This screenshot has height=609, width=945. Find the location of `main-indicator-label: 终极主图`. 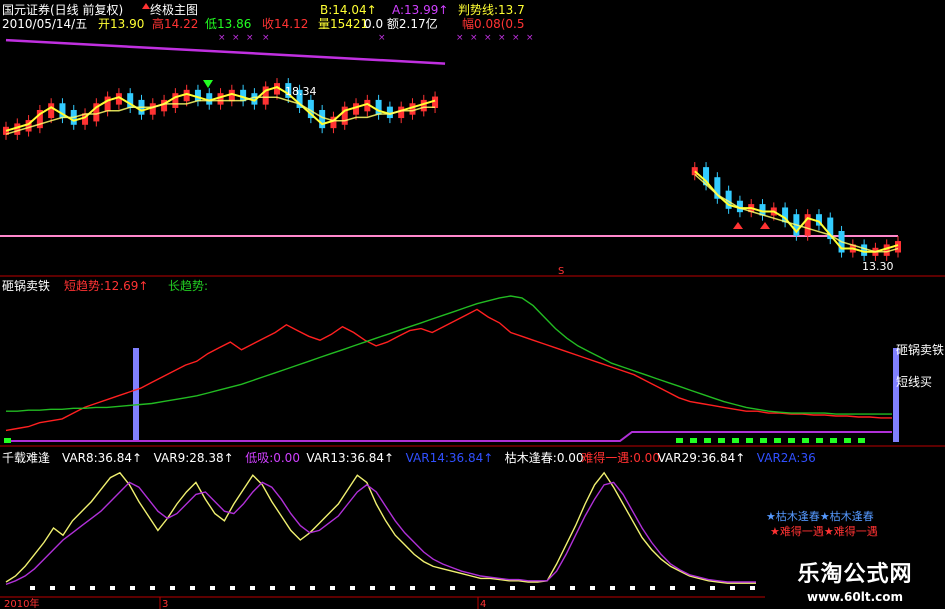

main-indicator-label: 终极主图 is located at coordinates (174, 9).